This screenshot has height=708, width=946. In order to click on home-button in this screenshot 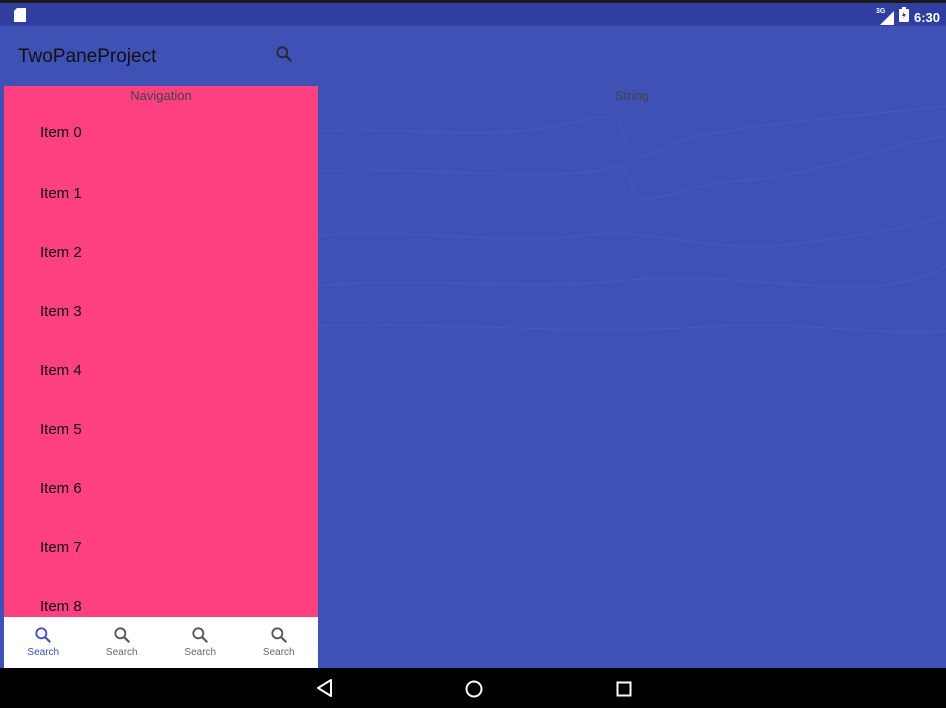, I will do `click(475, 689)`.